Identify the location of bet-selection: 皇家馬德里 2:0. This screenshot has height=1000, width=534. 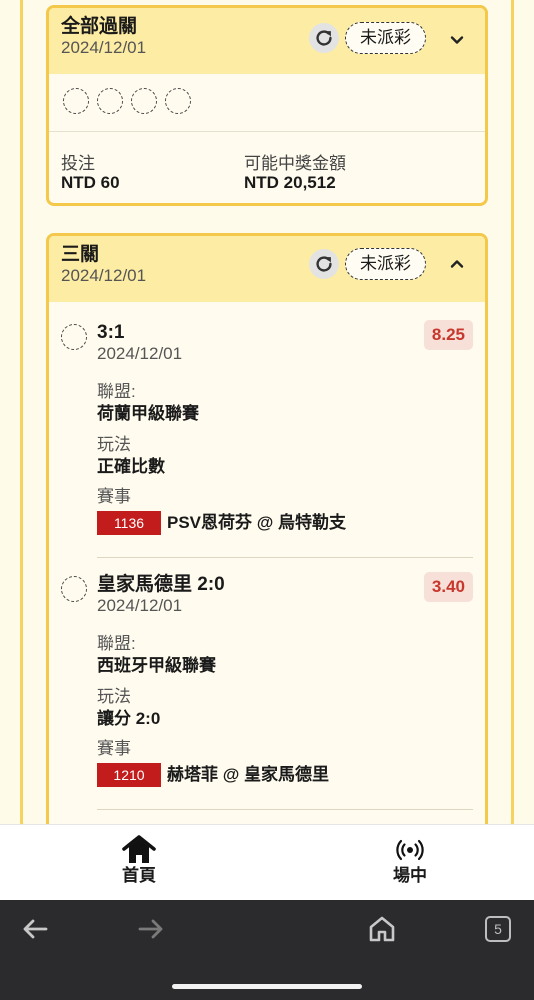
(161, 584).